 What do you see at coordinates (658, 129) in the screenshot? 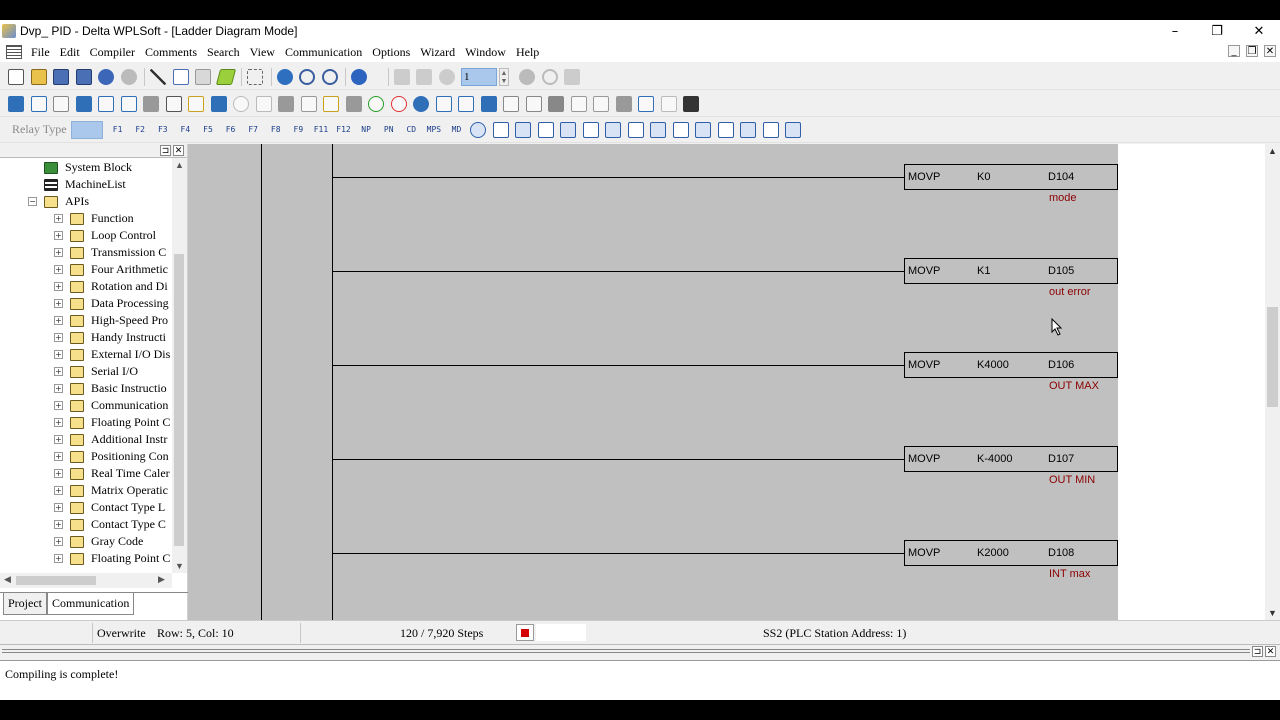
I see `rung-up-icon` at bounding box center [658, 129].